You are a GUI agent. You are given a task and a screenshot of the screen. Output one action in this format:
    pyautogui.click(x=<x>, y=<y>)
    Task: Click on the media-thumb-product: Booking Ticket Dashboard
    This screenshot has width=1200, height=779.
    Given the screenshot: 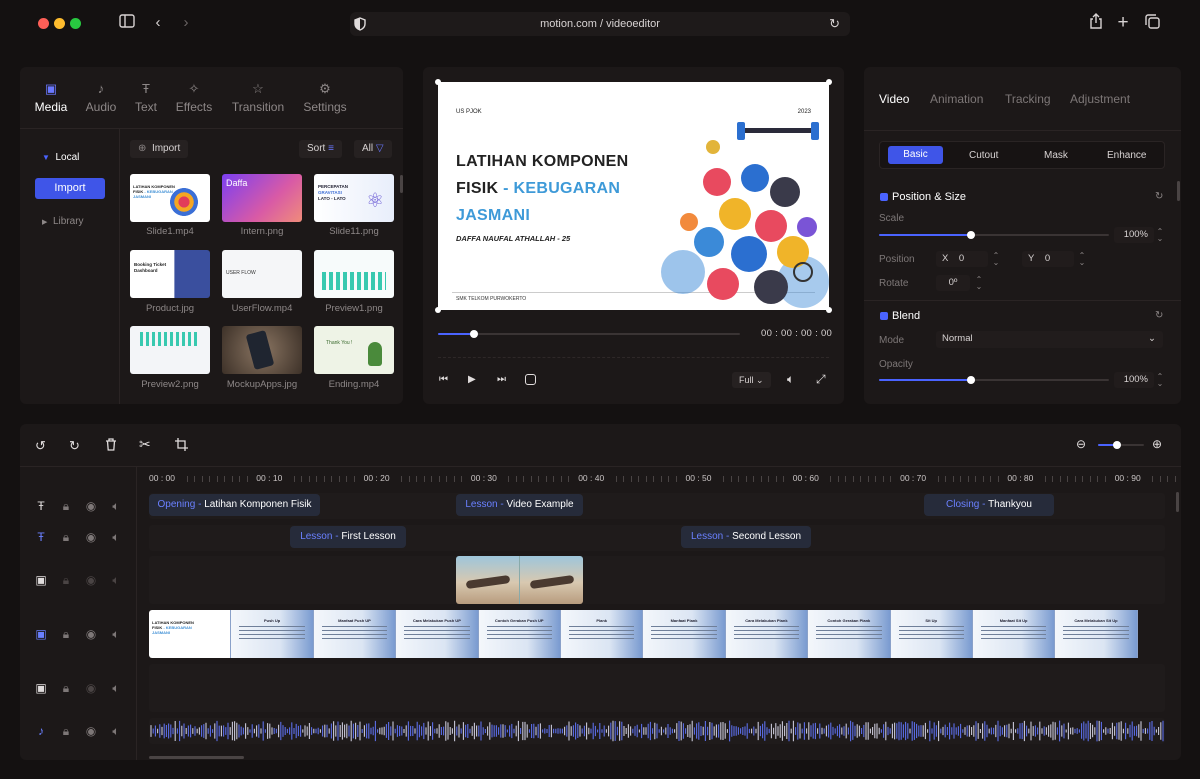 What is the action you would take?
    pyautogui.click(x=170, y=274)
    